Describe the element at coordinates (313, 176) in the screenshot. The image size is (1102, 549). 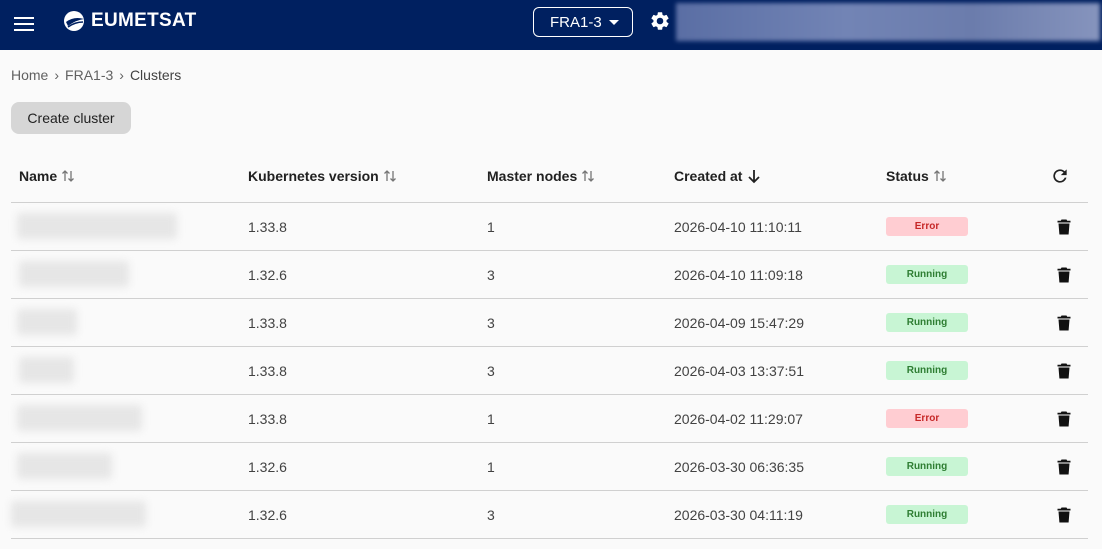
I see `column-label: Kubernetes version` at that location.